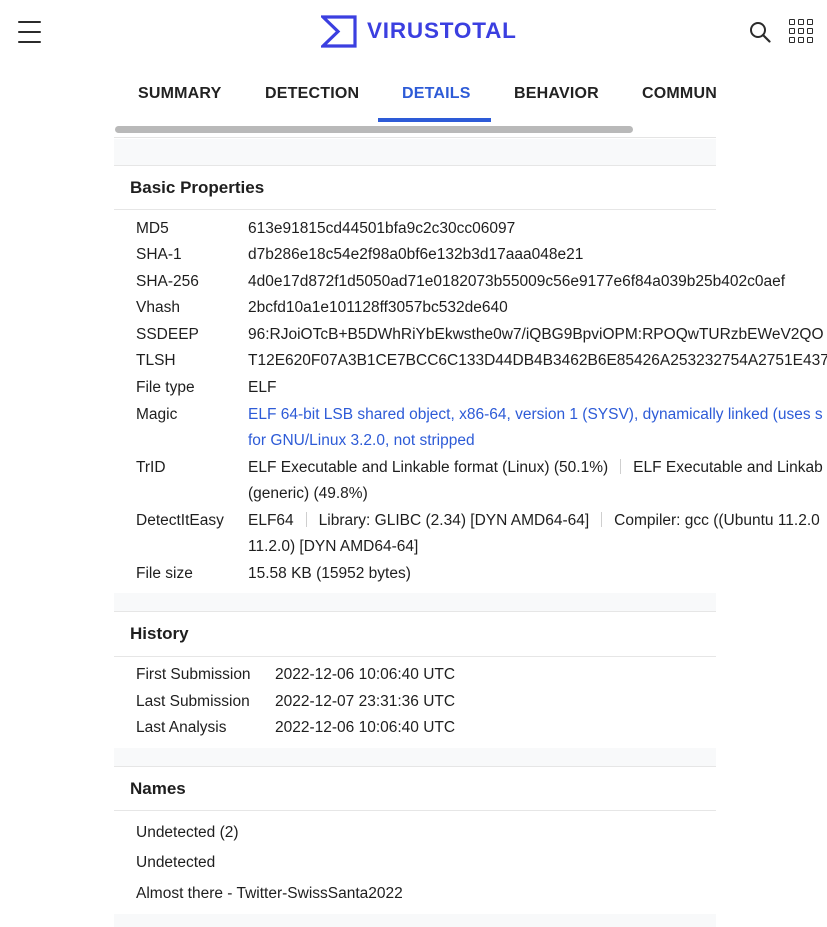 The width and height of the screenshot is (827, 927). I want to click on property-label: DetectItEasy, so click(180, 520).